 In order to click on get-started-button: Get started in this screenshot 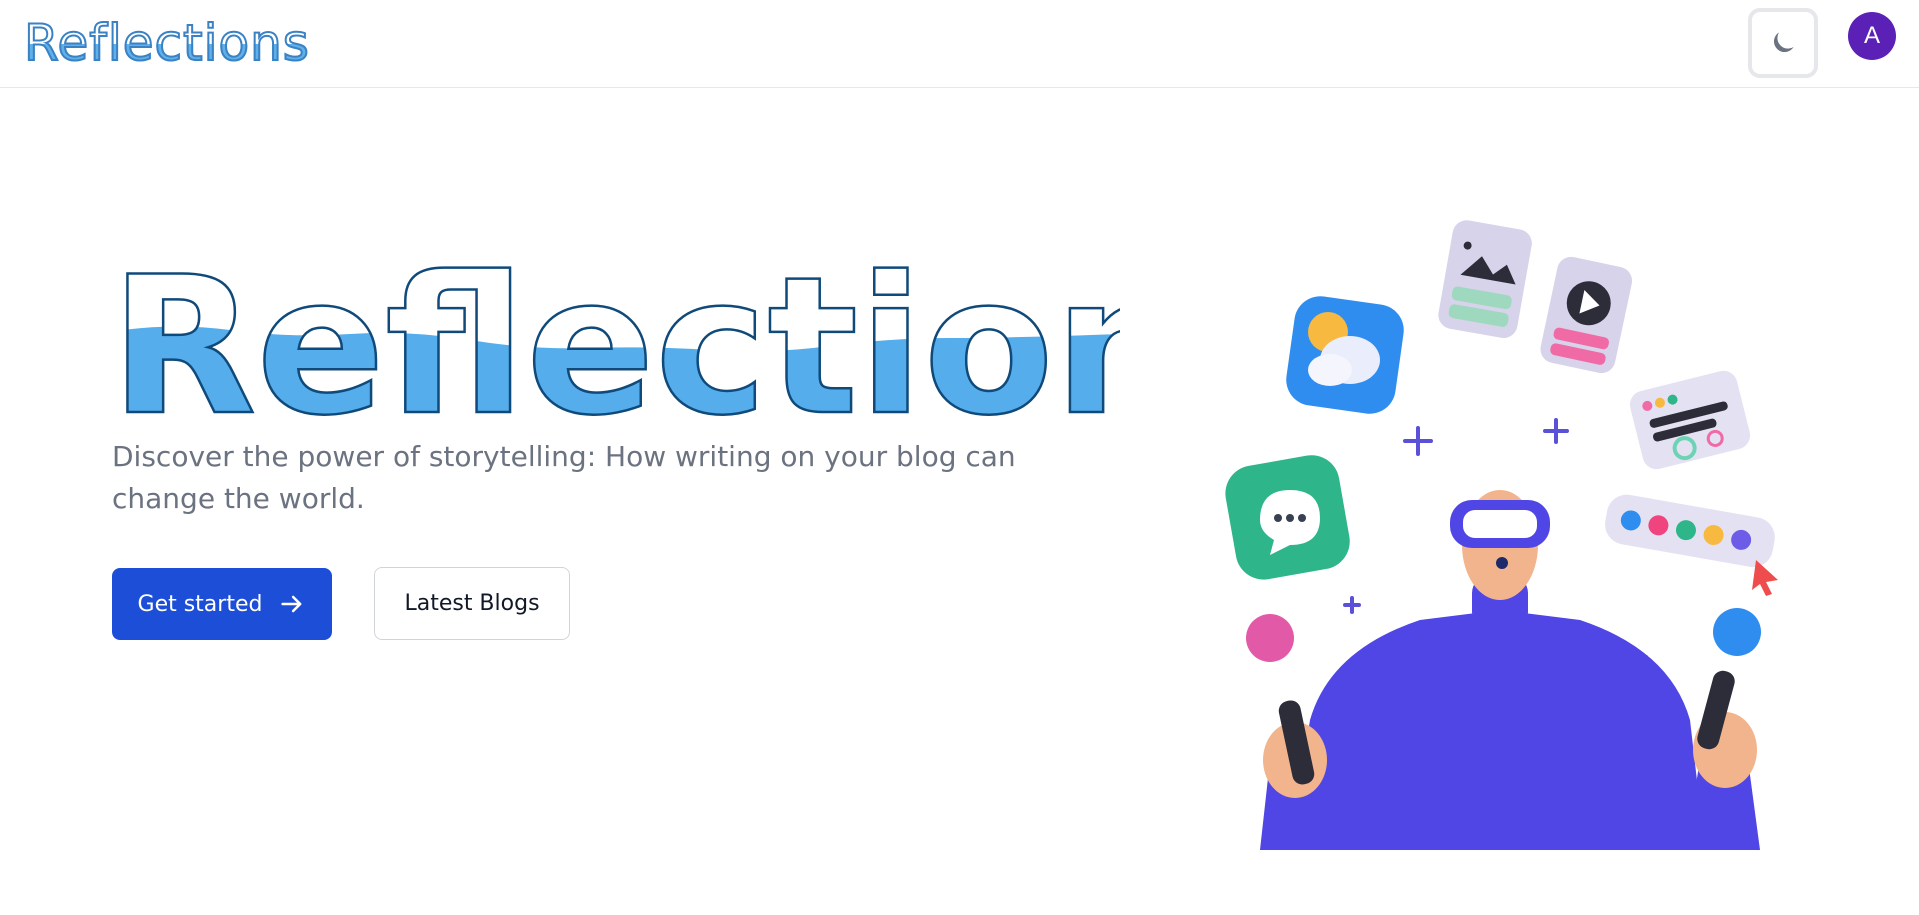, I will do `click(222, 604)`.